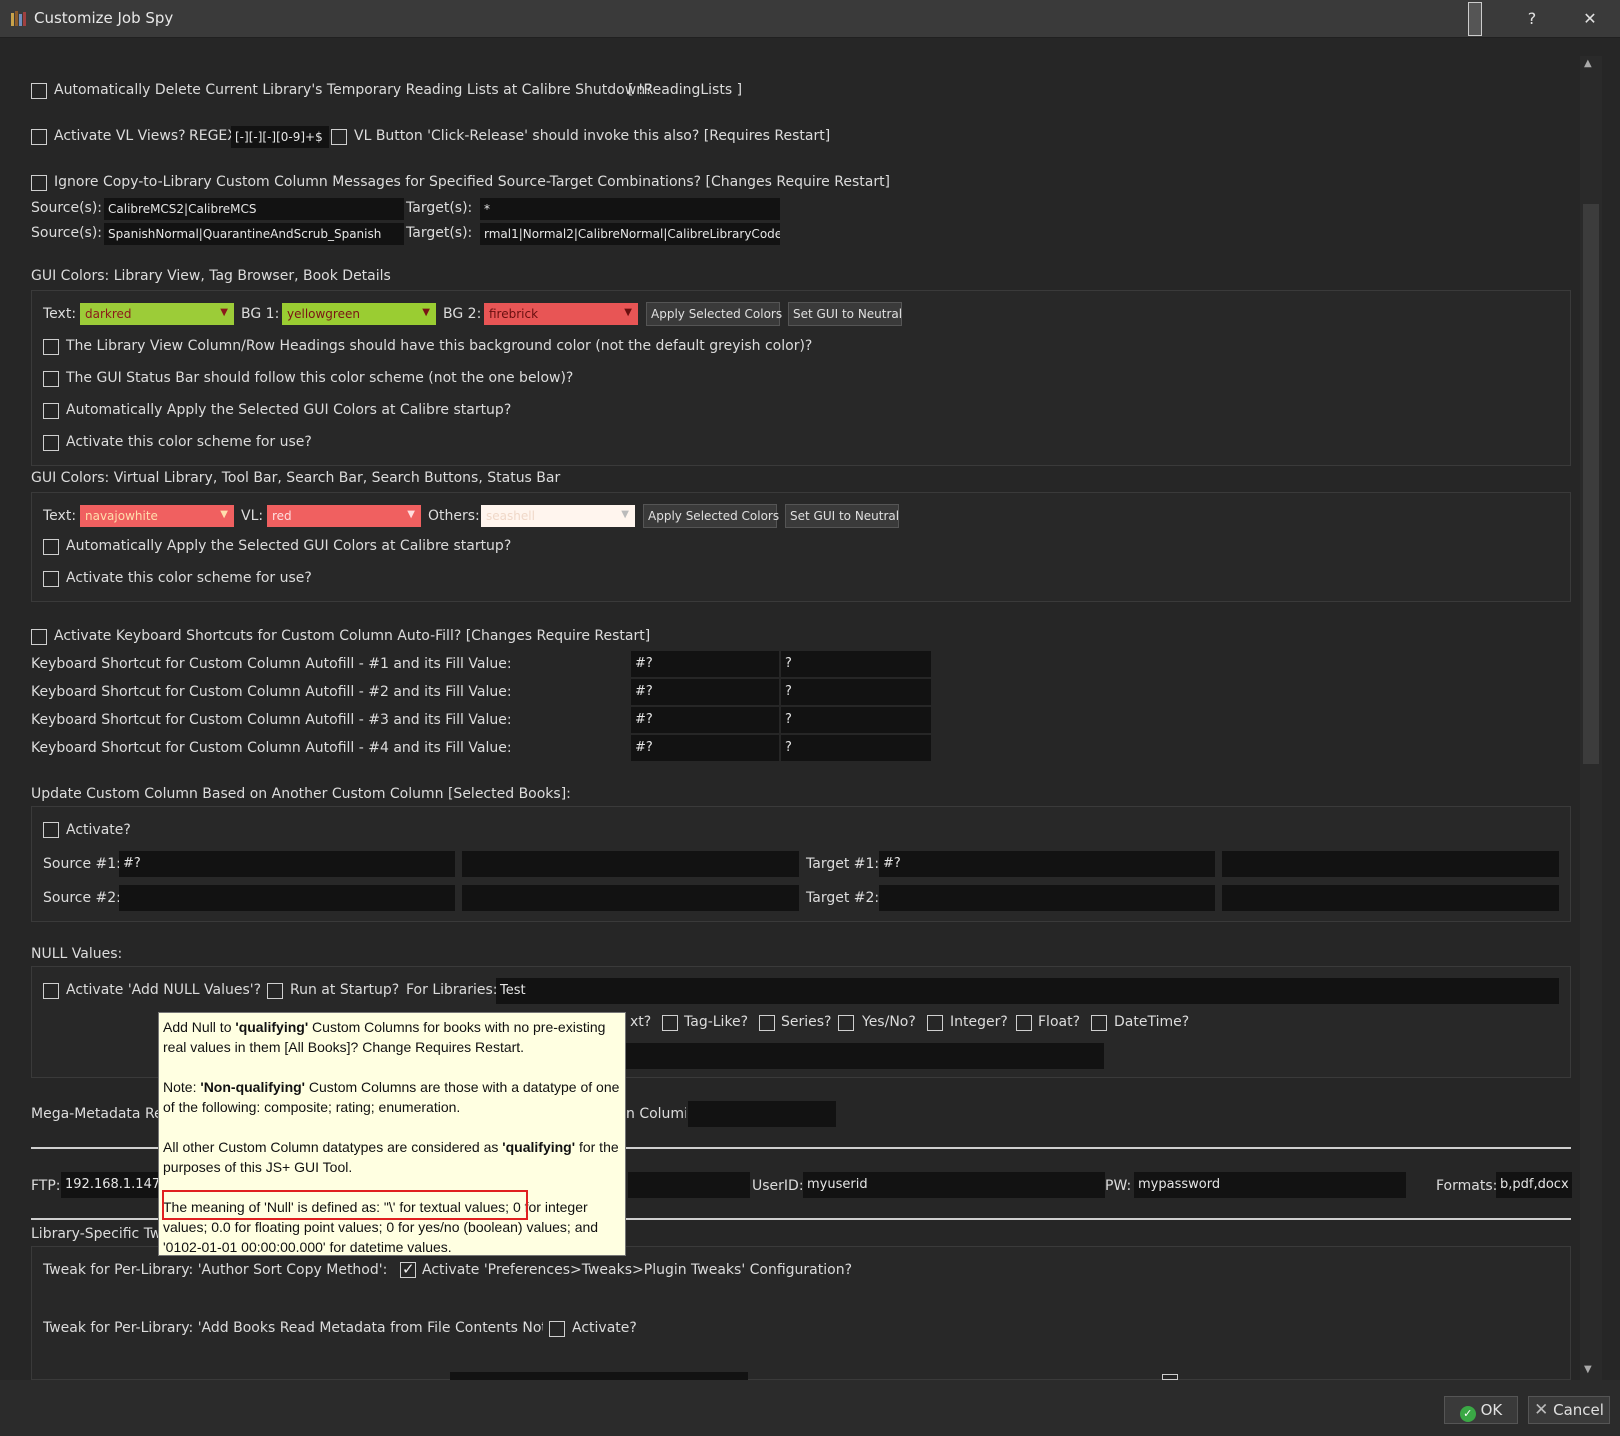 This screenshot has height=1436, width=1620. I want to click on gui1-neutral-button: Set GUI to Neutral, so click(845, 314).